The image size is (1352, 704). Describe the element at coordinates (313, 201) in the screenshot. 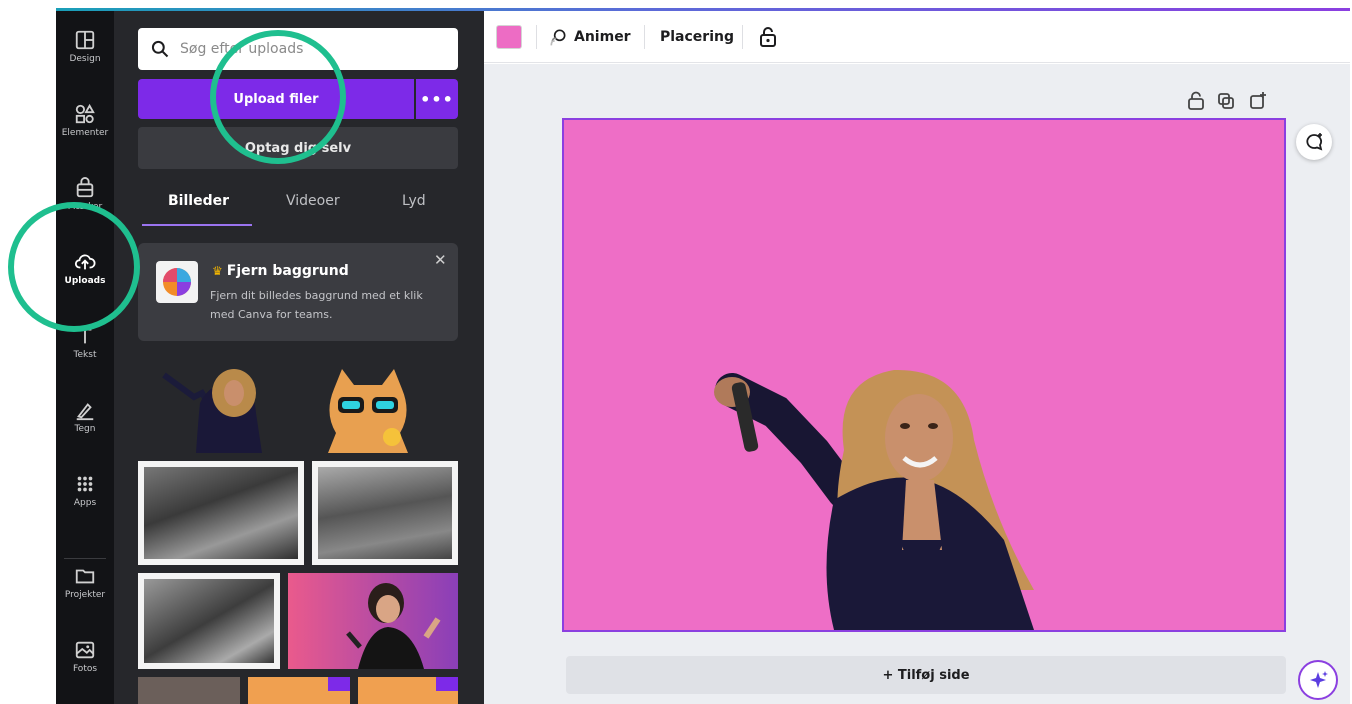

I see `tab-videos: Videoer` at that location.